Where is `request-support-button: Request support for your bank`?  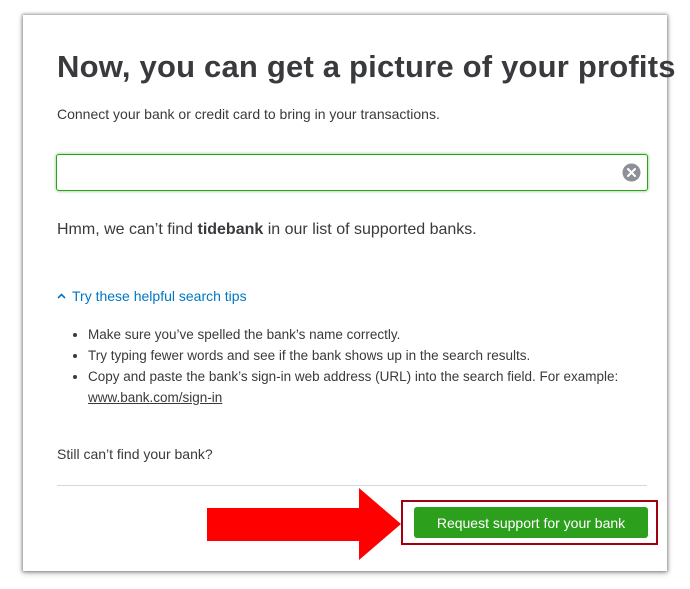 request-support-button: Request support for your bank is located at coordinates (531, 522).